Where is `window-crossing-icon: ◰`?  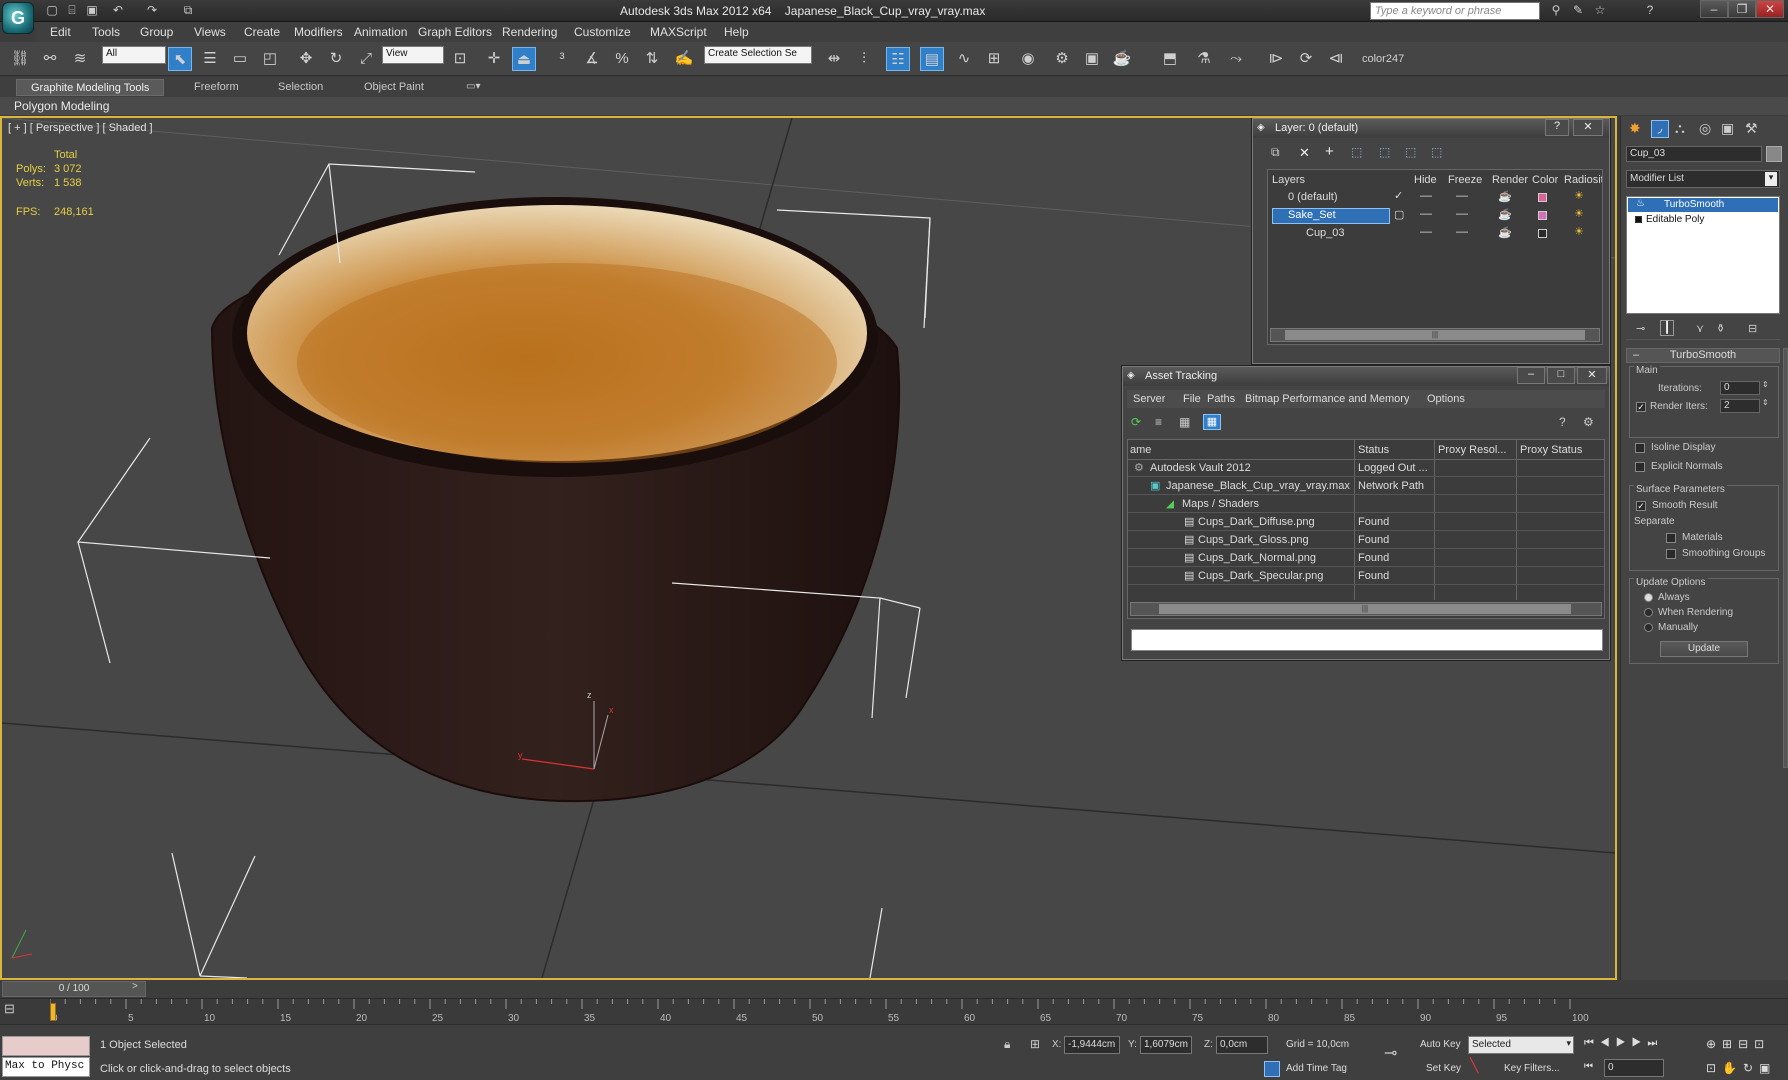 window-crossing-icon: ◰ is located at coordinates (270, 59).